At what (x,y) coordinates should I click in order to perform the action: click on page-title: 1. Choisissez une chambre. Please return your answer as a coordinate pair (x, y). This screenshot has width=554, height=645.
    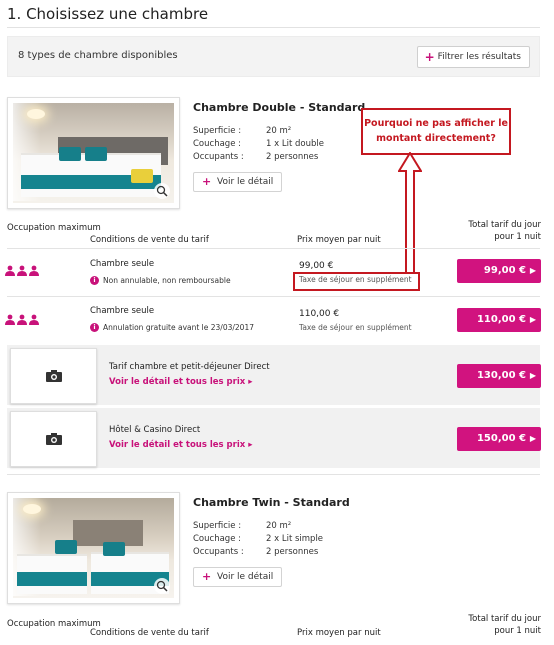
    Looking at the image, I should click on (108, 14).